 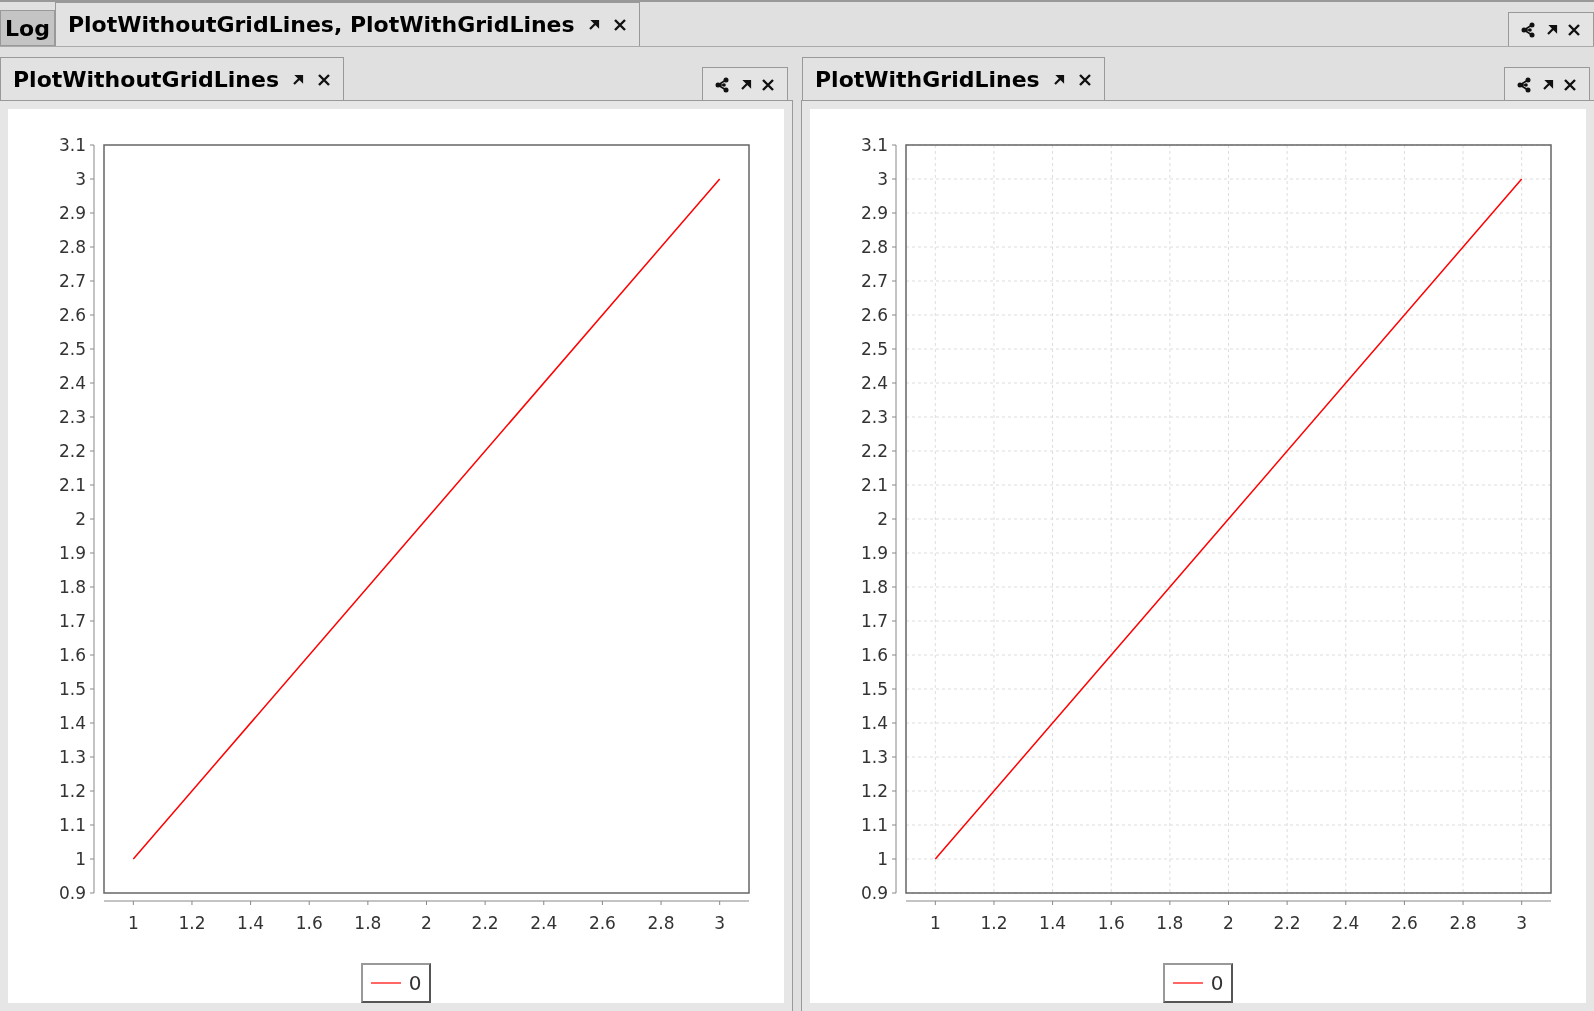 What do you see at coordinates (172, 79) in the screenshot?
I see `tab: PlotWithoutGridLines` at bounding box center [172, 79].